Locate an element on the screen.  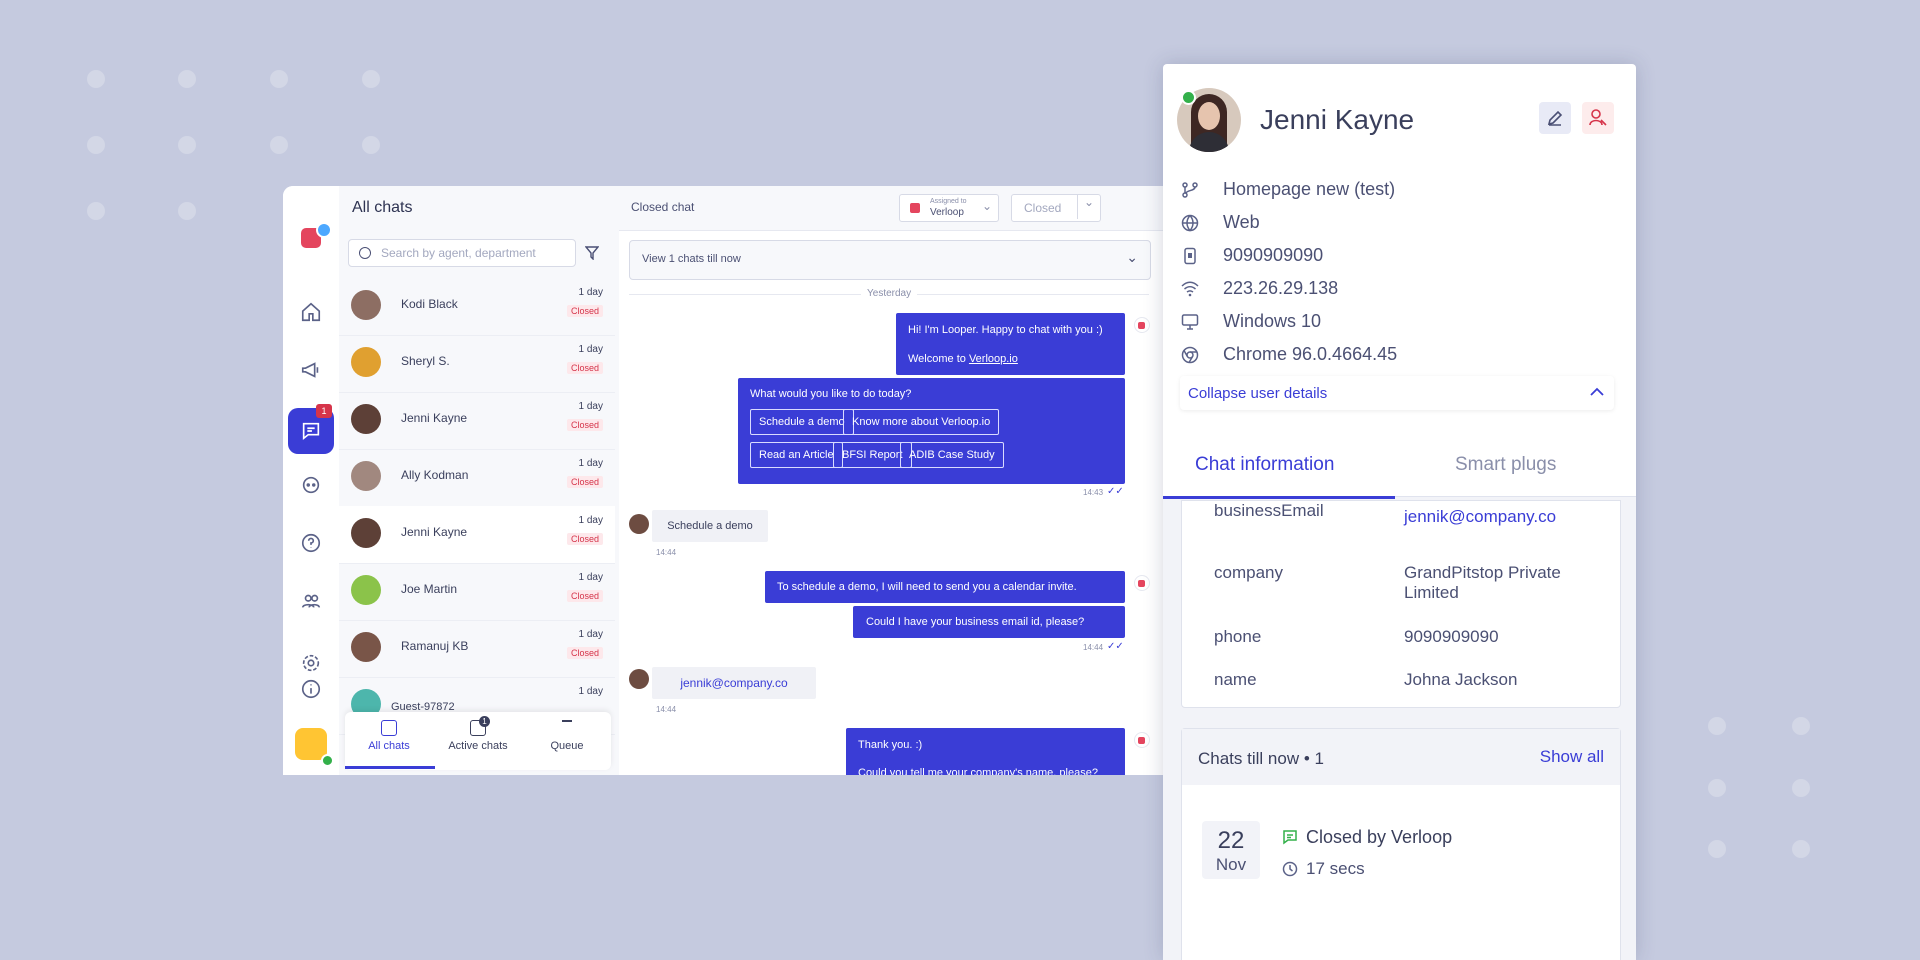
collapse-label: Collapse user details is located at coordinates (1258, 393).